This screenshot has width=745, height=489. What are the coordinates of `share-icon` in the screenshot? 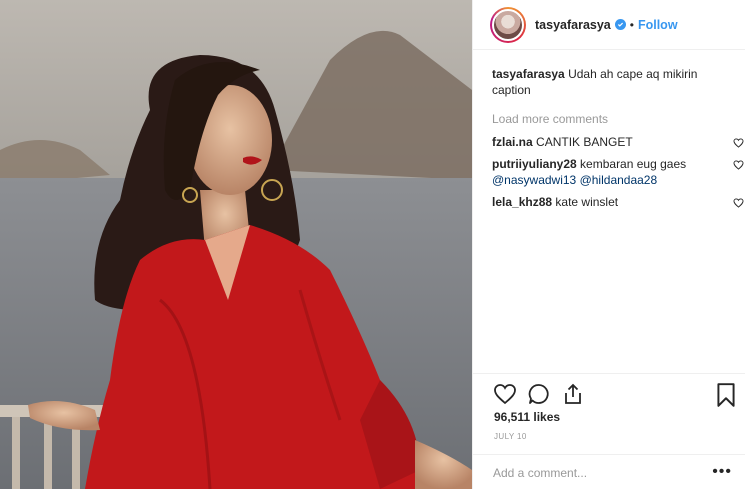 It's located at (574, 395).